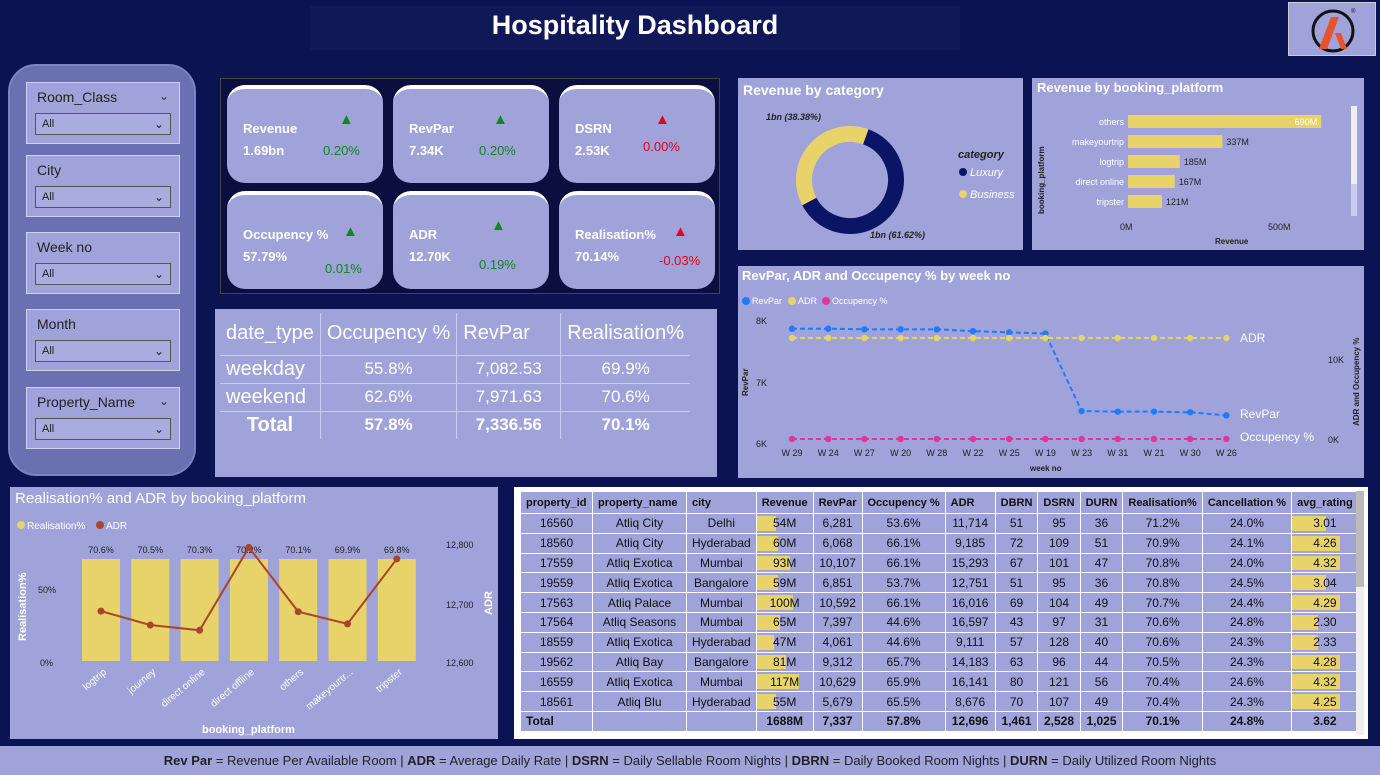 The width and height of the screenshot is (1380, 775). Describe the element at coordinates (1325, 502) in the screenshot. I see `column-header-avg-rating: avg_rating` at that location.